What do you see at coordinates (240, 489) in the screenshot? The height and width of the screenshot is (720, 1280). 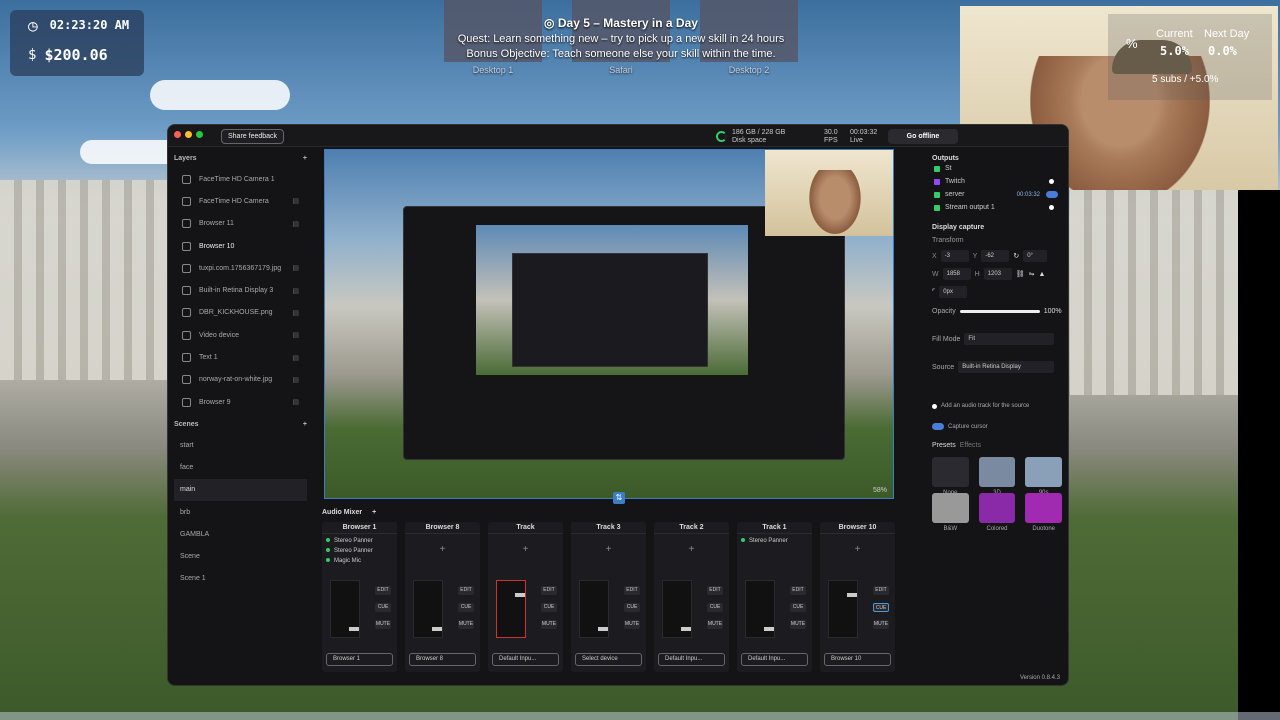 I see `scene-item: main` at bounding box center [240, 489].